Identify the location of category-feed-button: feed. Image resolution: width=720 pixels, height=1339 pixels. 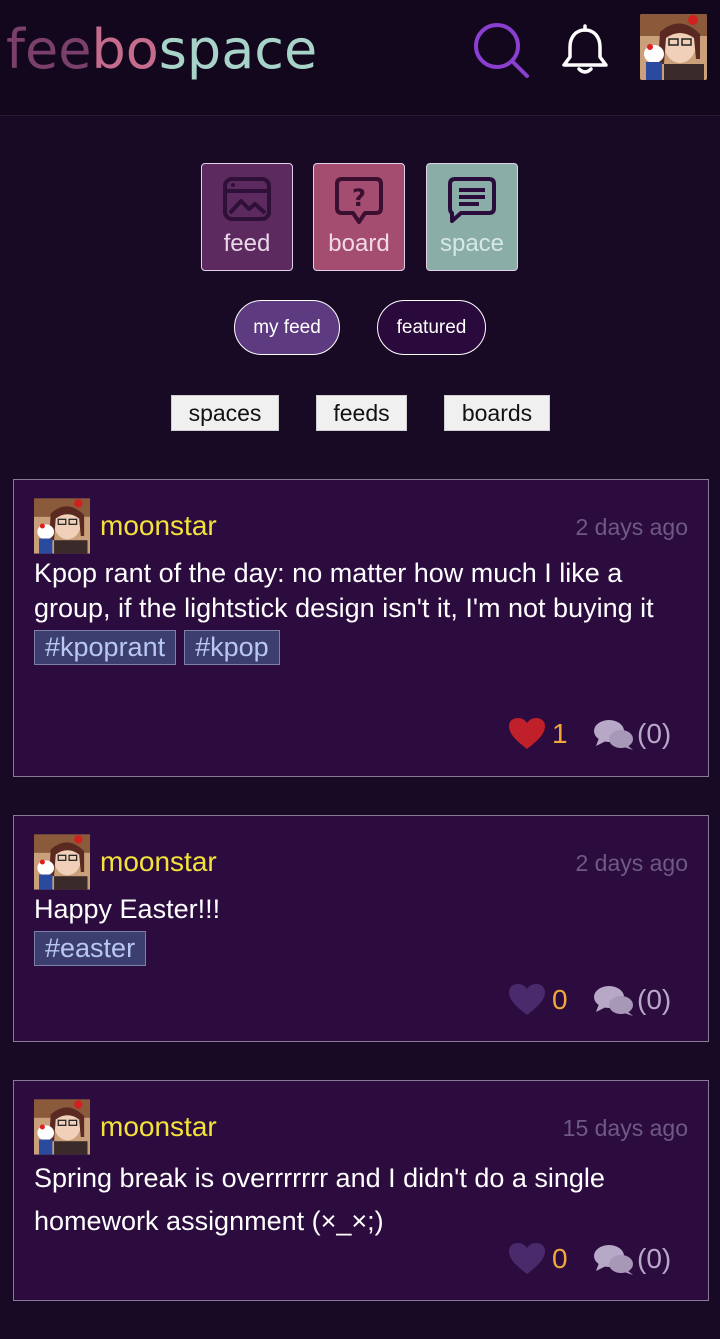
(247, 217).